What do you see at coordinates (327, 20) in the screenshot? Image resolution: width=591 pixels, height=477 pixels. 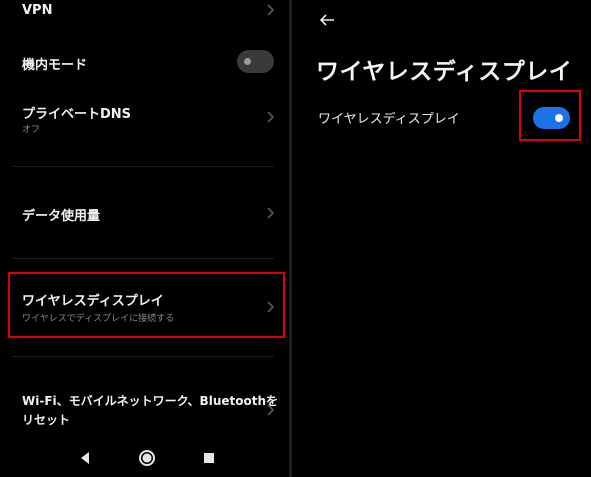 I see `arrow-left-icon` at bounding box center [327, 20].